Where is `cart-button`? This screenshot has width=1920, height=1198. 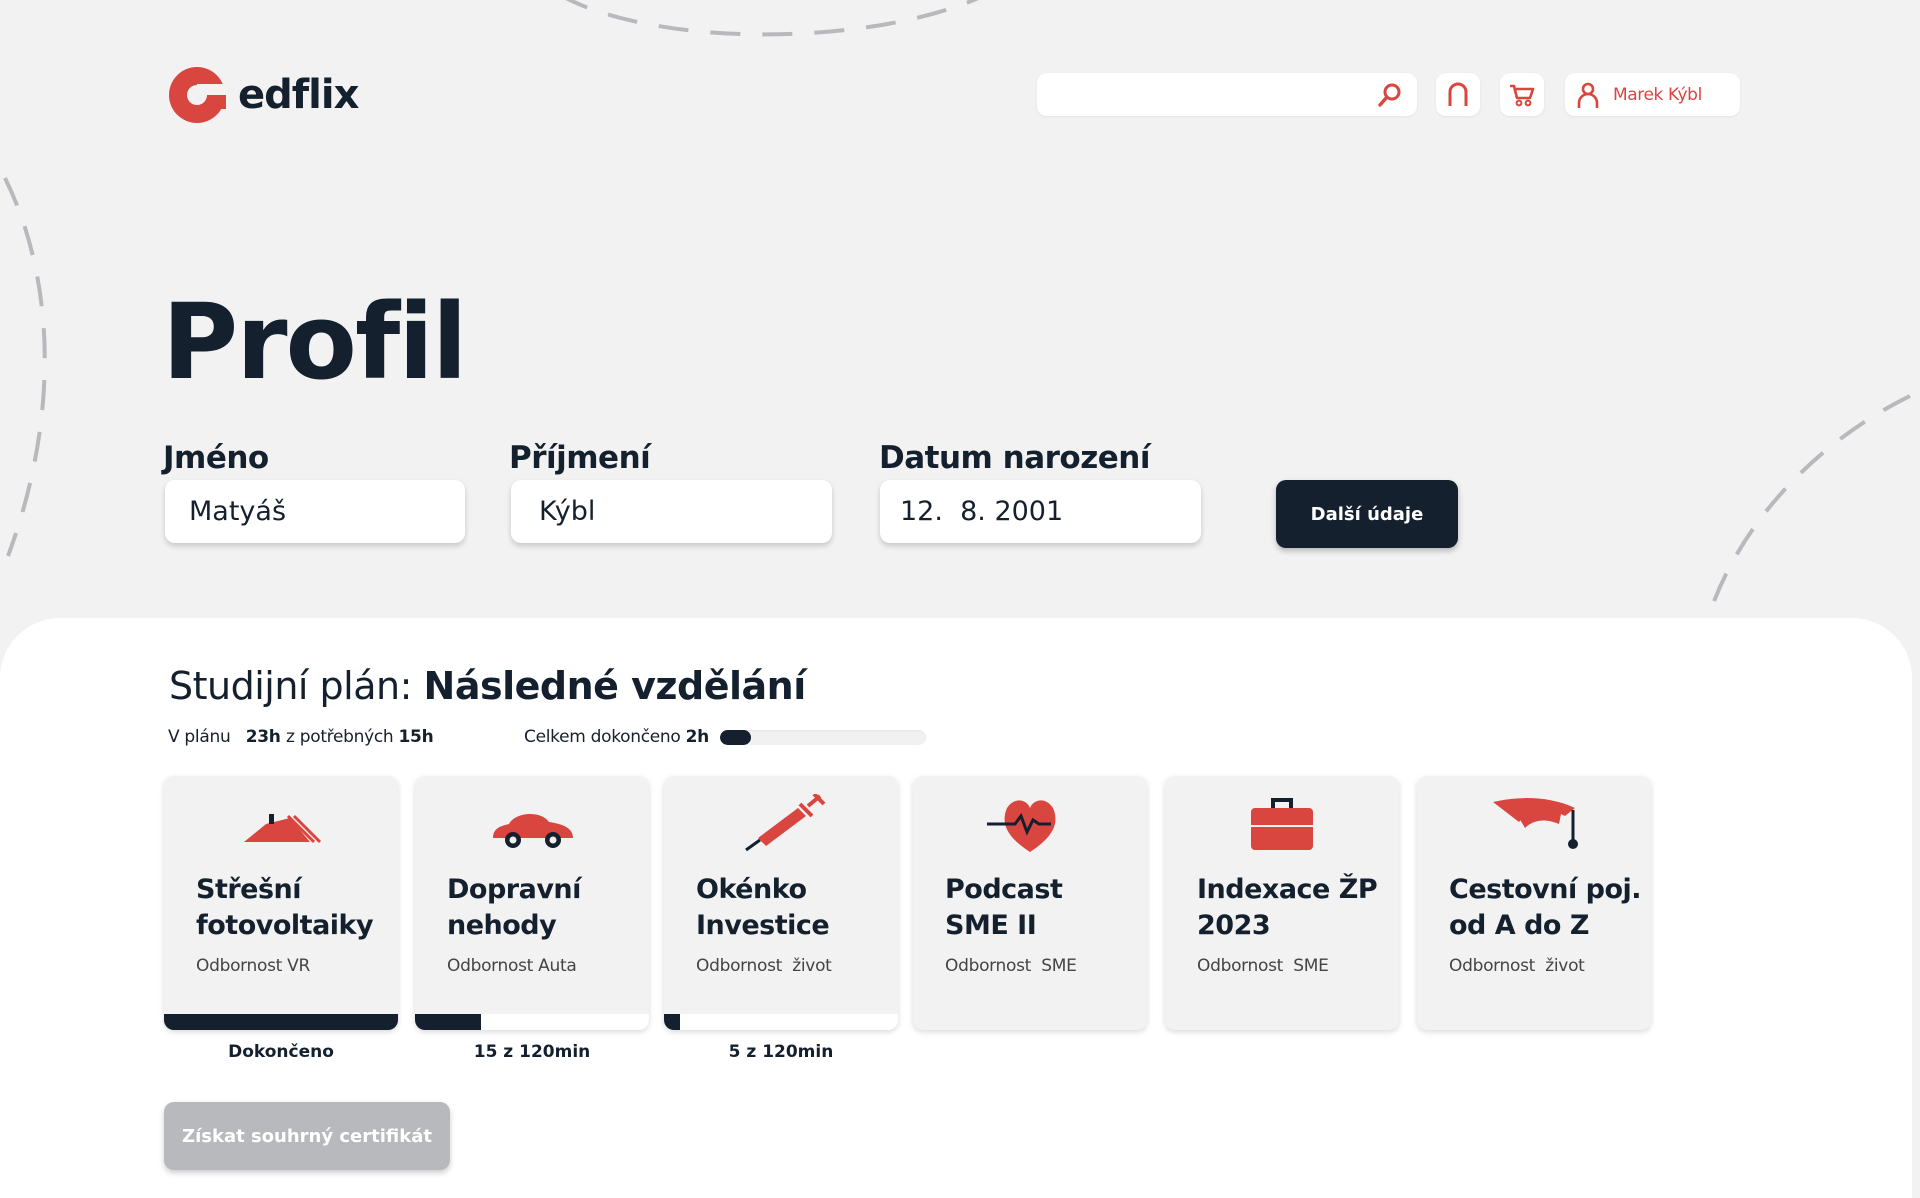 cart-button is located at coordinates (1522, 94).